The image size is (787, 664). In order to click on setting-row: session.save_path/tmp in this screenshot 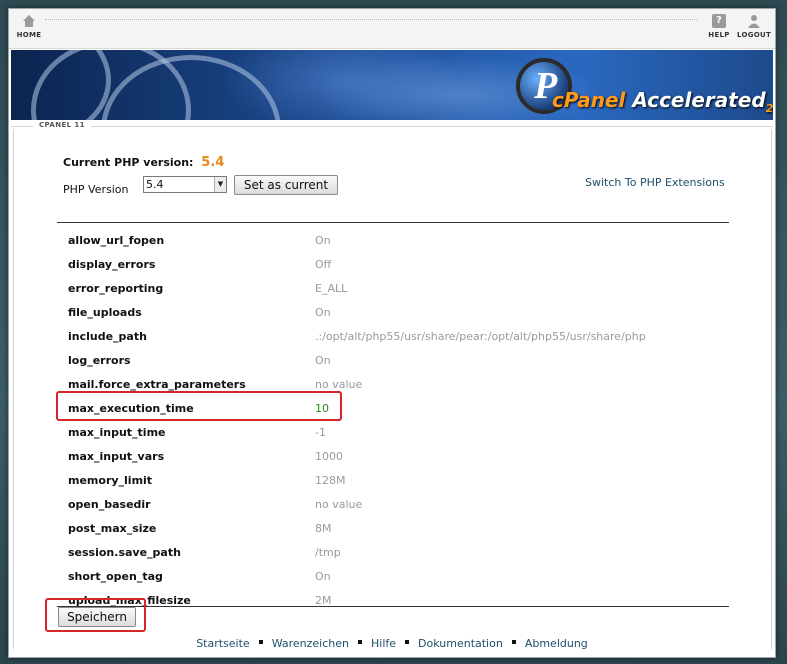, I will do `click(398, 552)`.